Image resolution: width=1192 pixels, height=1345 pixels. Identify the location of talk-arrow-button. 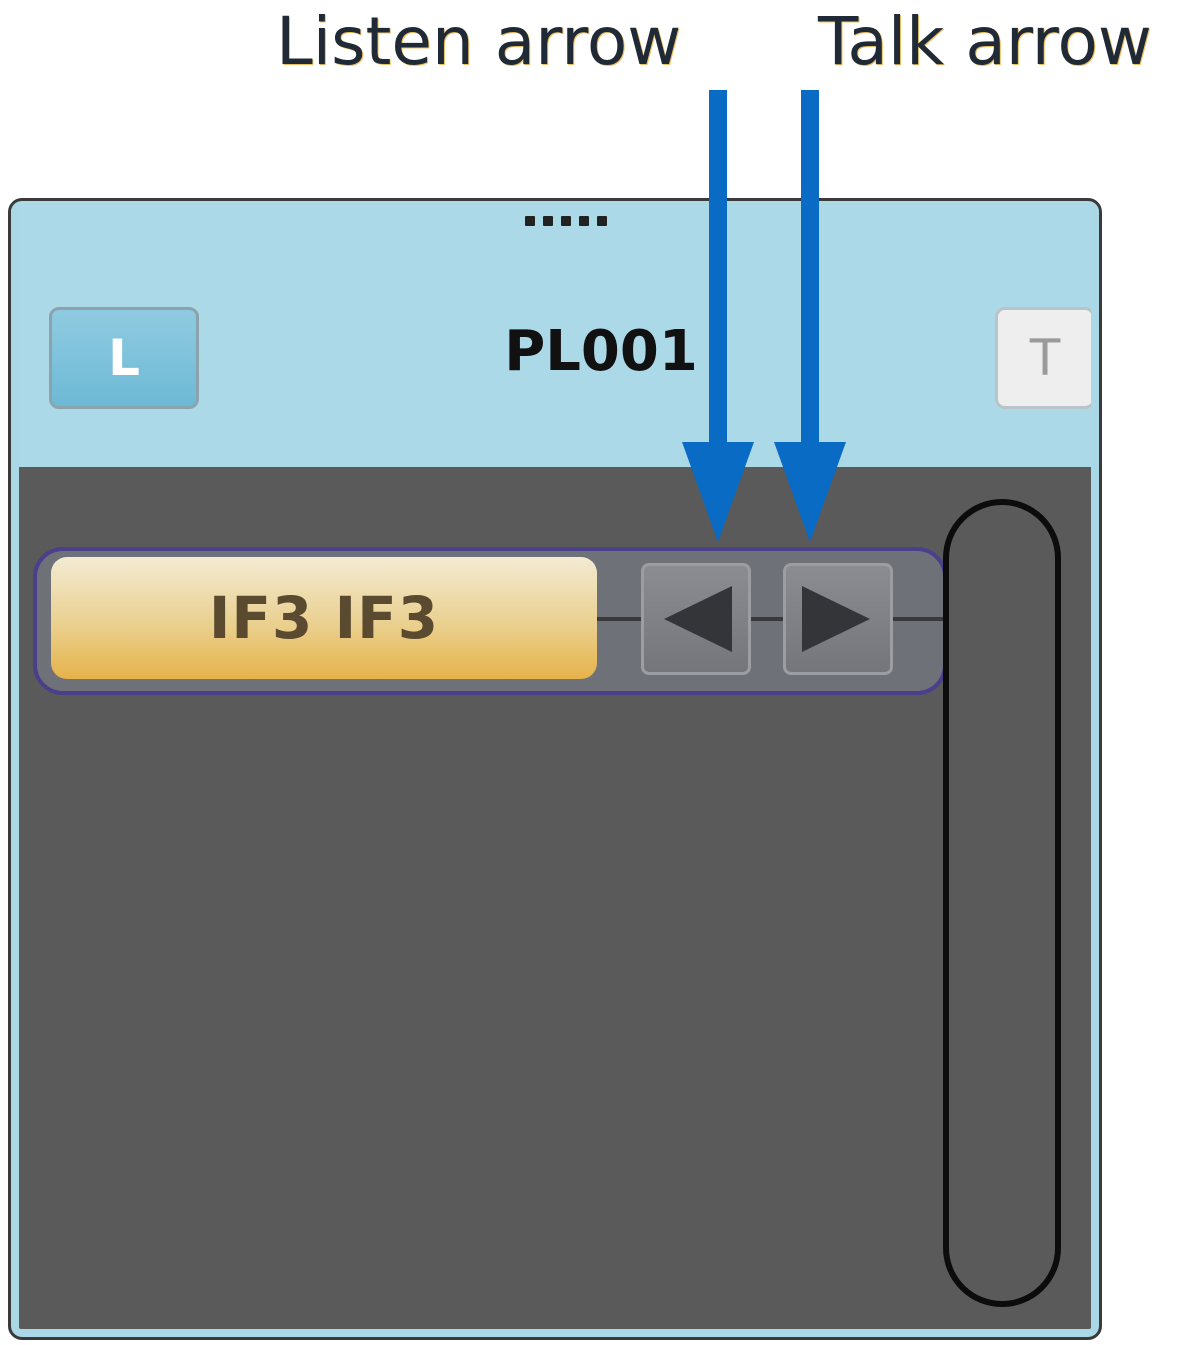
(838, 619).